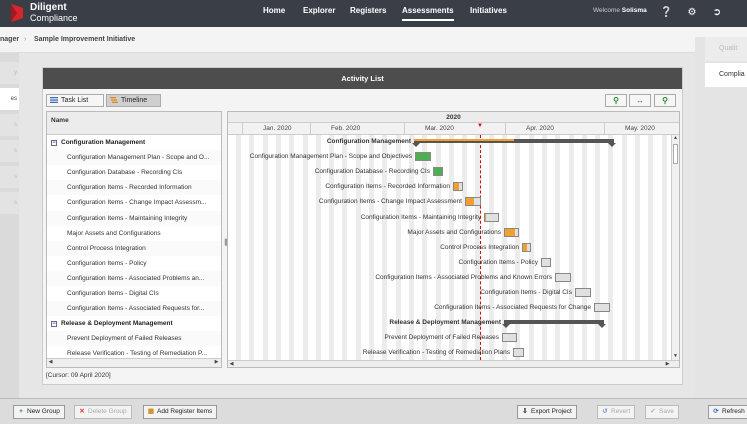 The image size is (747, 424). What do you see at coordinates (727, 412) in the screenshot?
I see `refresh-button: ⟳ Refresh` at bounding box center [727, 412].